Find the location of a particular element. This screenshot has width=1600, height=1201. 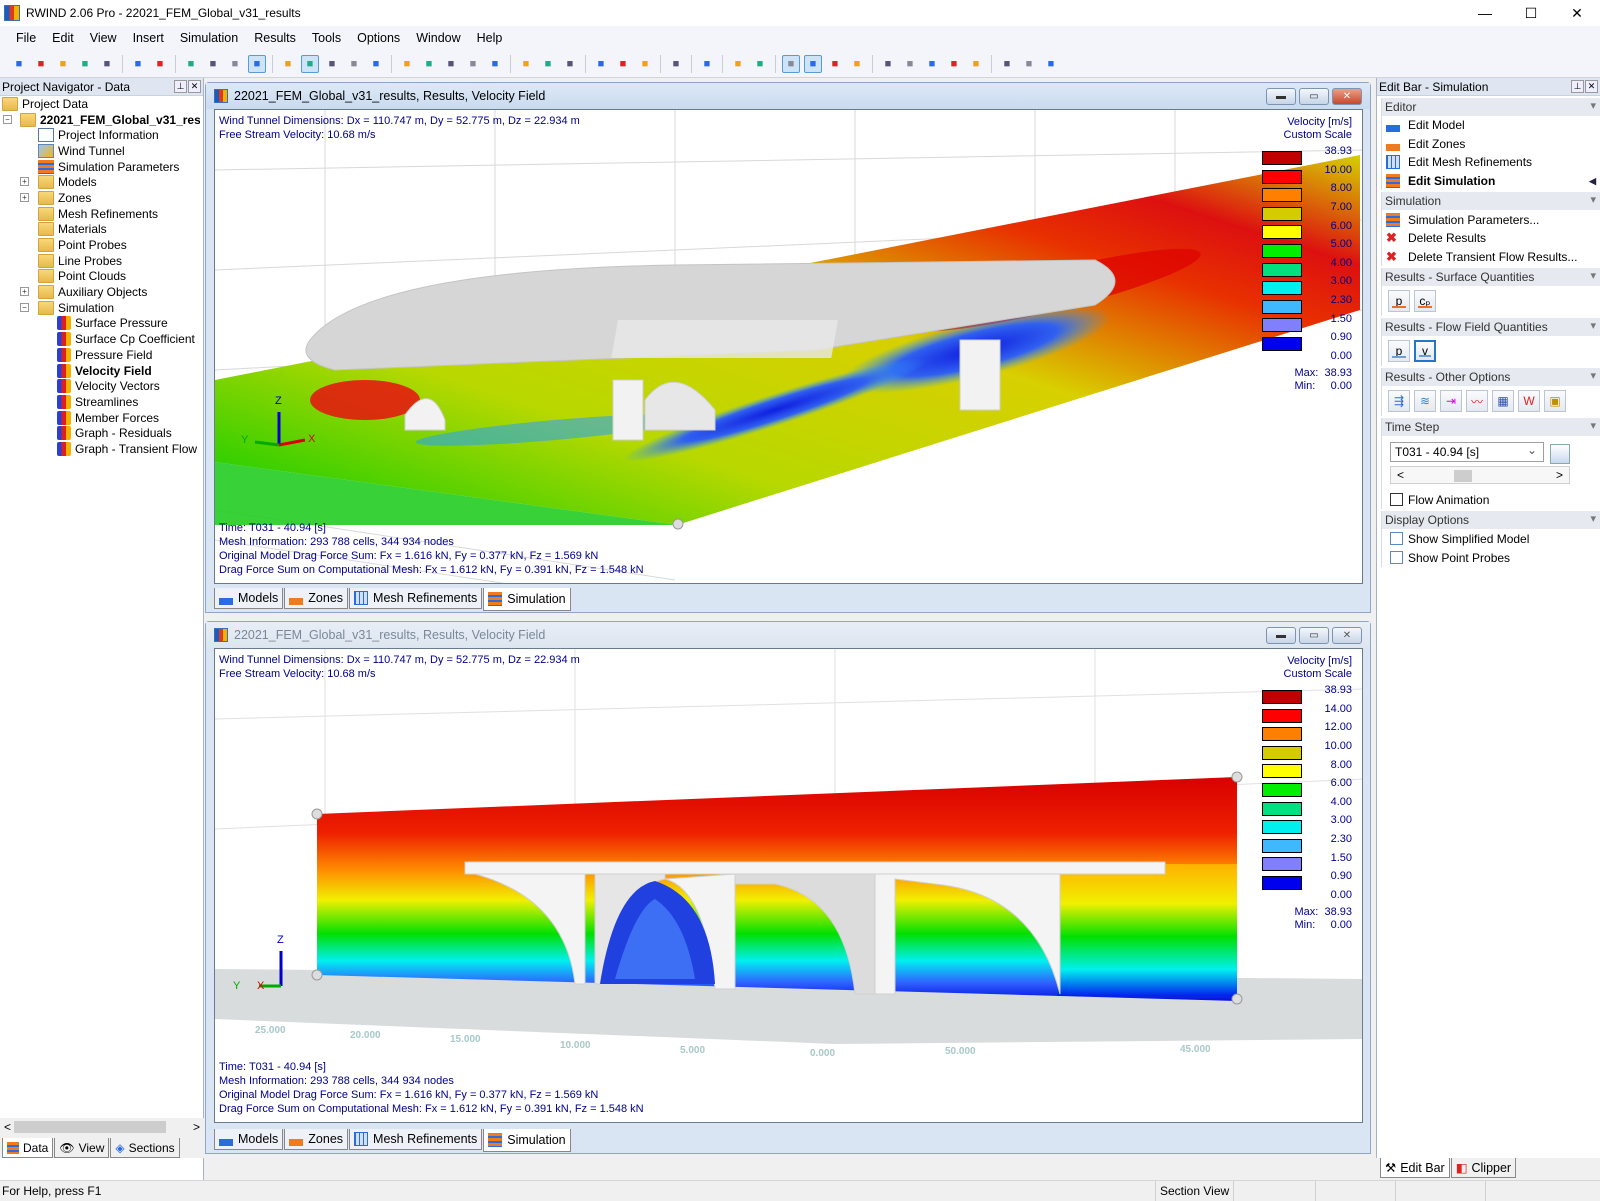

clip-box-icon: ■ is located at coordinates (888, 64).